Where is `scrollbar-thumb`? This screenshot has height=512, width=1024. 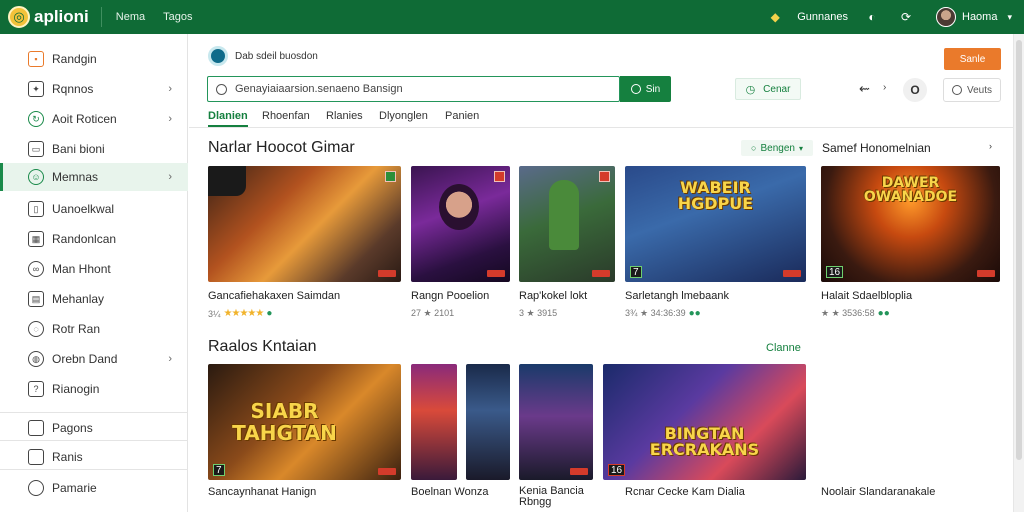 scrollbar-thumb is located at coordinates (1019, 250).